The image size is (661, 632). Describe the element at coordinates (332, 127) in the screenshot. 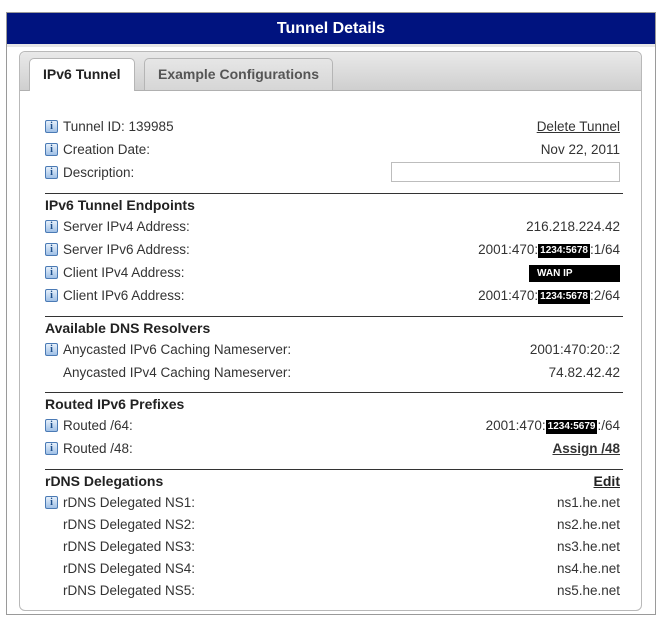

I see `tunnel-id-row: i Tunnel ID: 139985 Delete Tunnel` at that location.